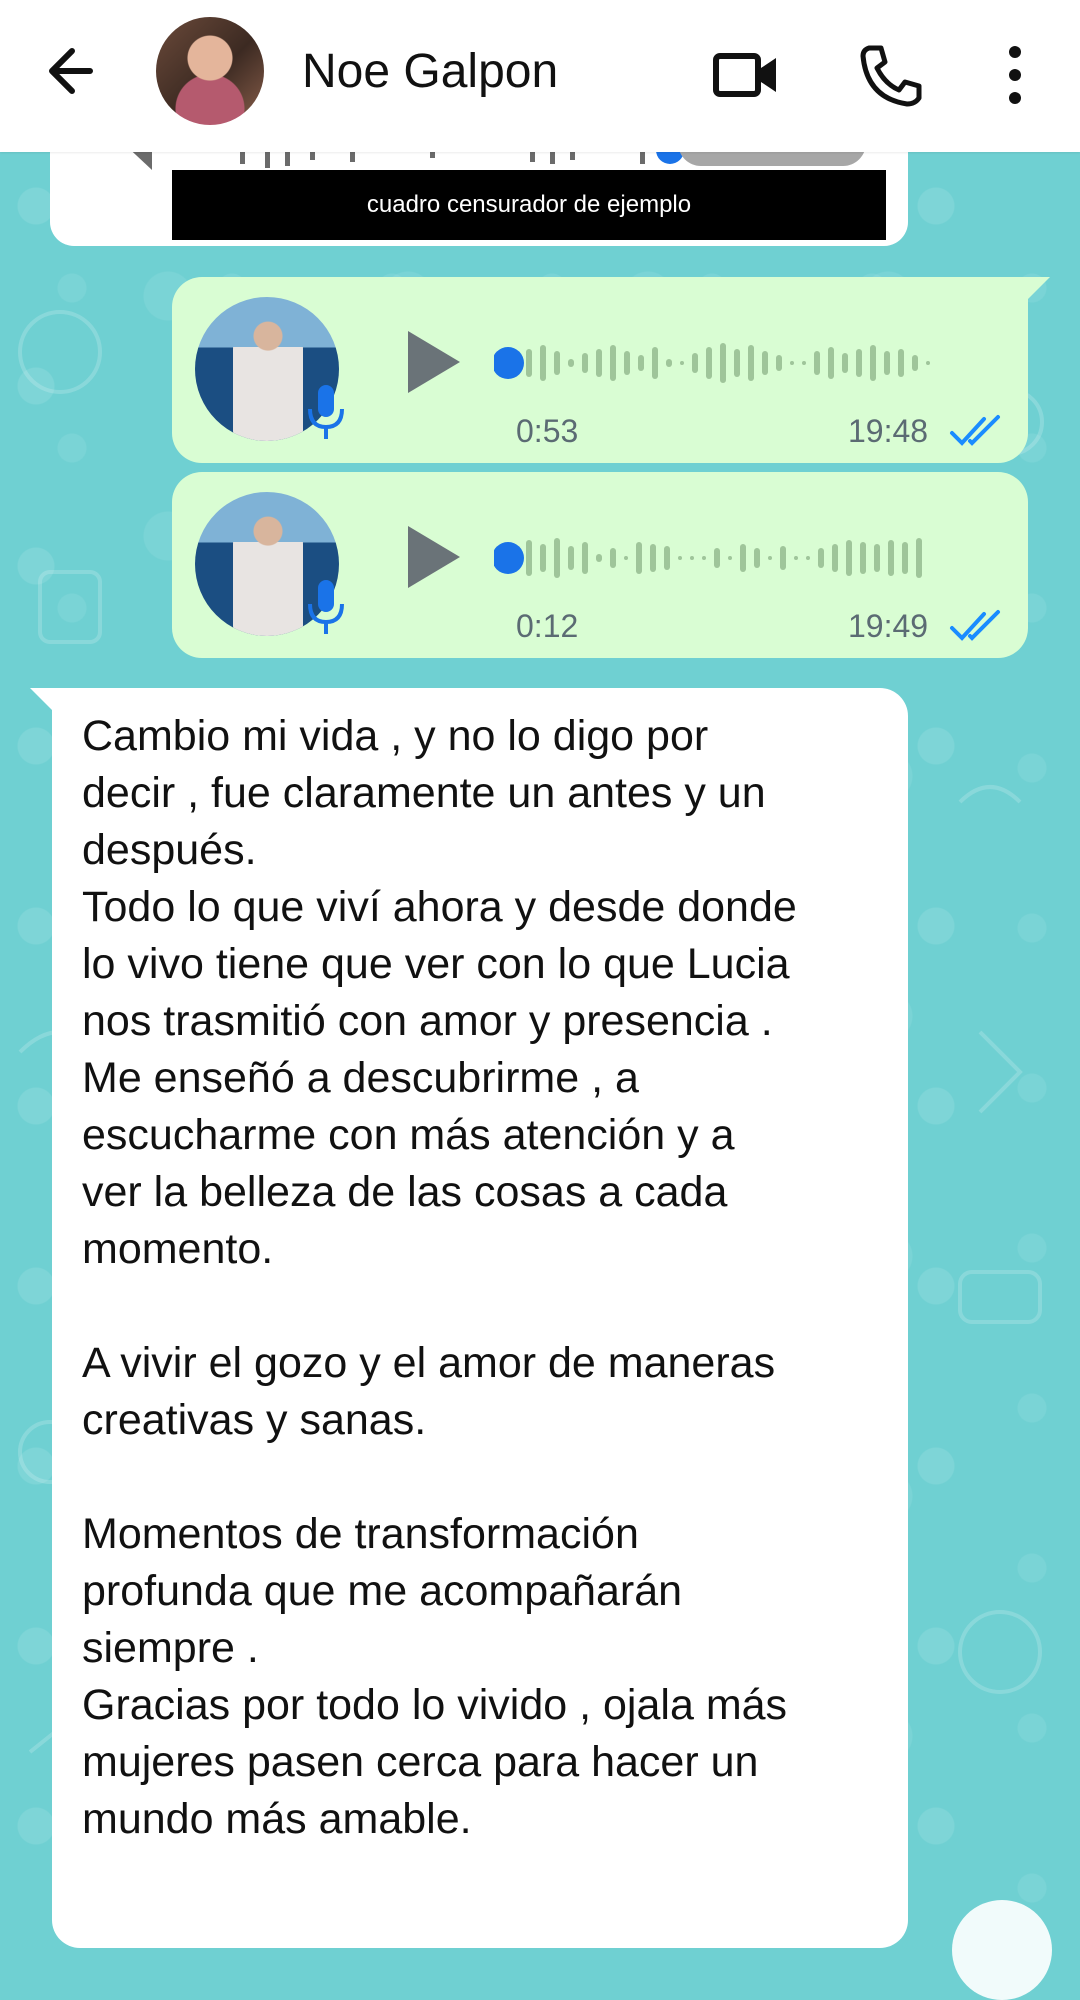 The image size is (1080, 2000). I want to click on more-vert-icon, so click(1020, 75).